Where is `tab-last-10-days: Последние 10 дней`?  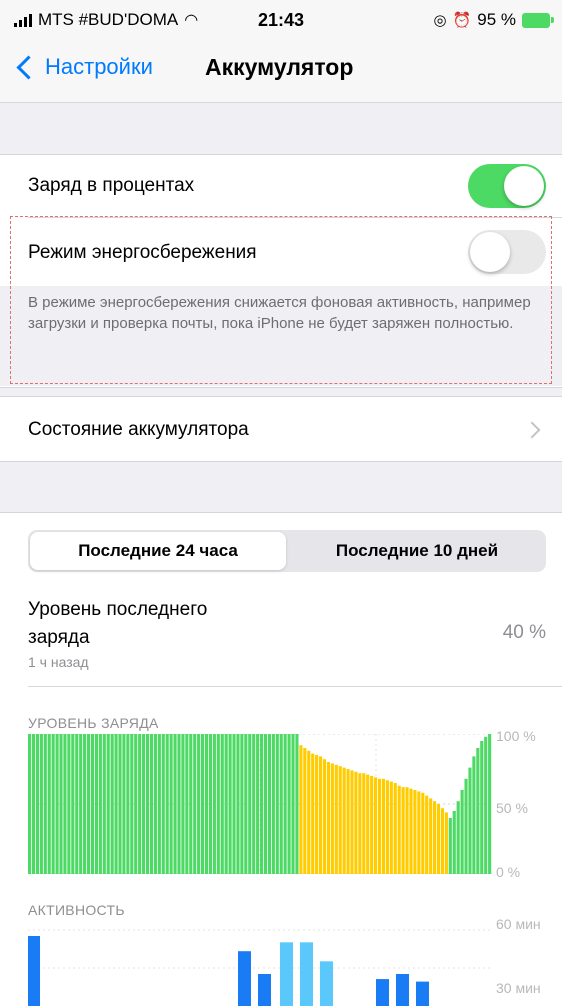
tab-last-10-days: Последние 10 дней is located at coordinates (417, 551).